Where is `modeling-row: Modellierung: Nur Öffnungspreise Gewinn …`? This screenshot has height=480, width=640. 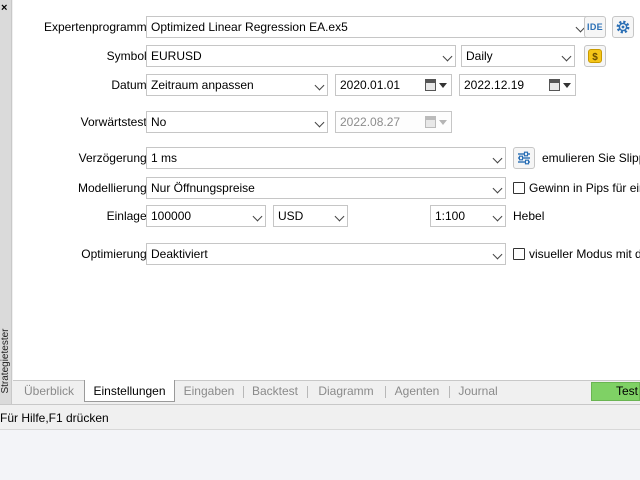
modeling-row: Modellierung: Nur Öffnungspreise Gewinn … is located at coordinates (326, 188).